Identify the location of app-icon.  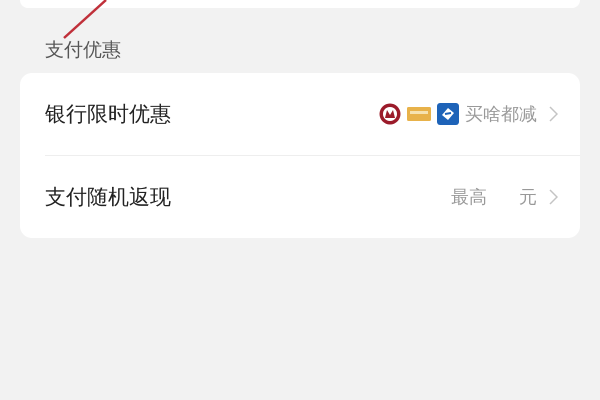
(448, 114).